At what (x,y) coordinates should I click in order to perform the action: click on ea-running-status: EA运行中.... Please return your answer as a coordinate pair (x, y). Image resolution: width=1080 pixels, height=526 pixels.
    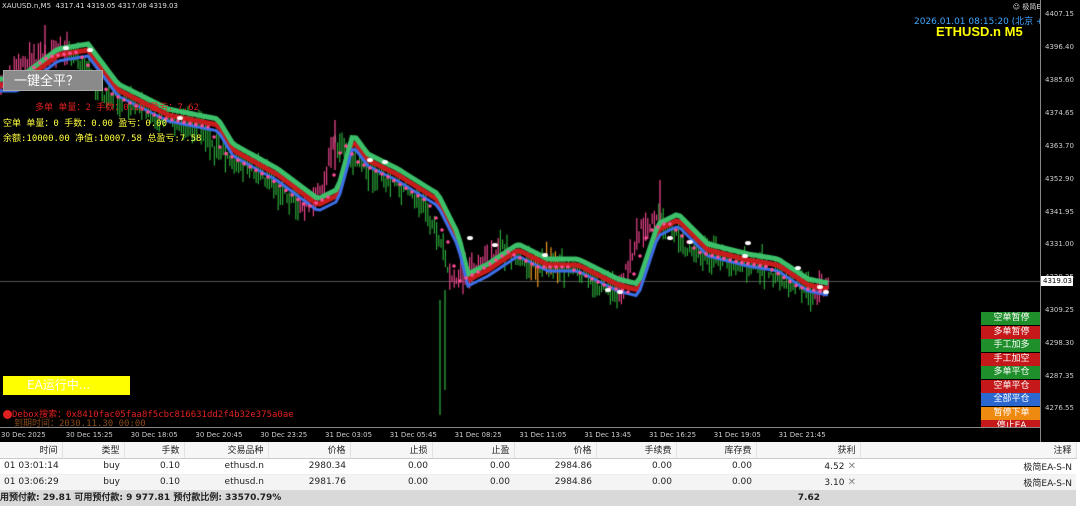
    Looking at the image, I should click on (66, 385).